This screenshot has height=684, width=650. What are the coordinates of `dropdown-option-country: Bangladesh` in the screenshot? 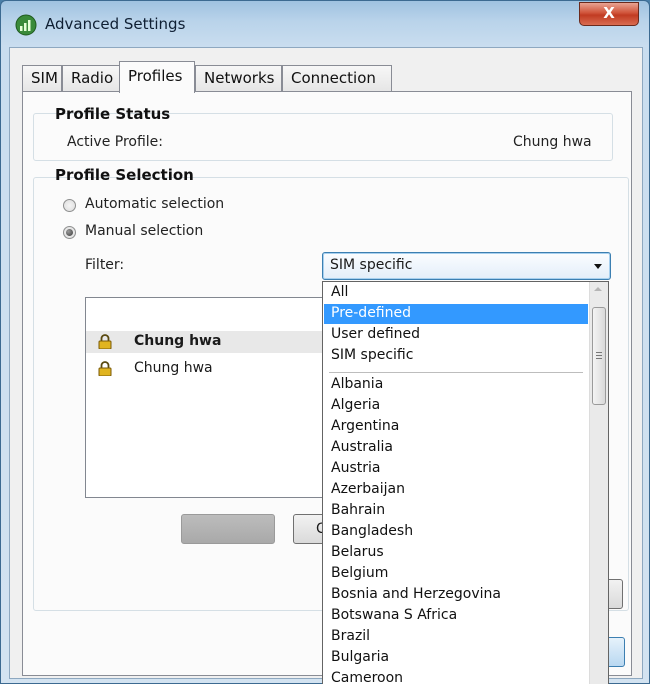 It's located at (456, 532).